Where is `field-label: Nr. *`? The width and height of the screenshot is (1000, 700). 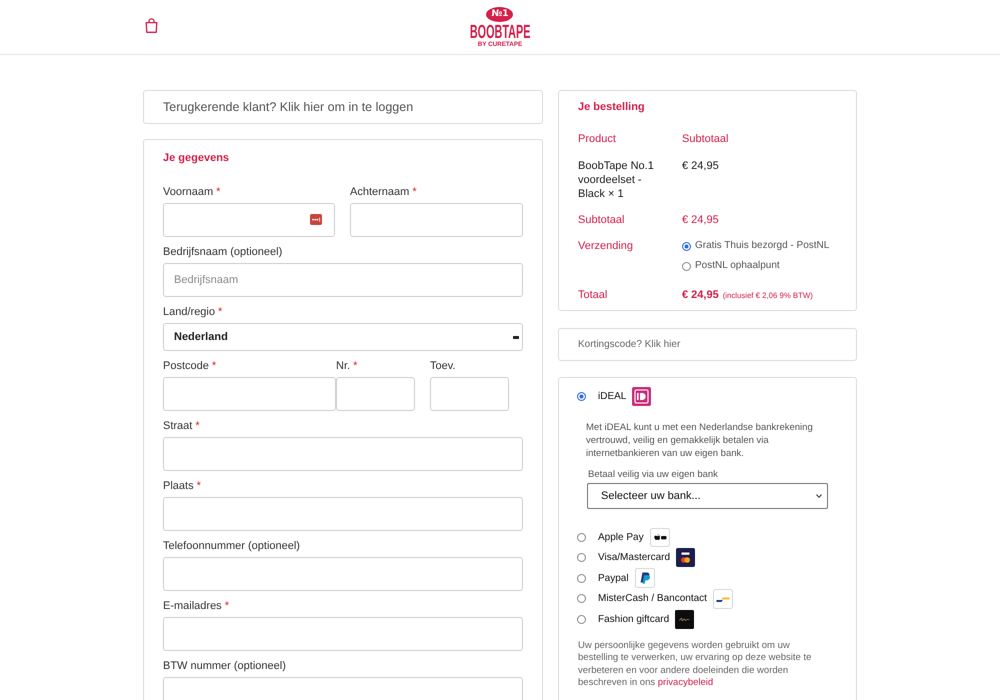 field-label: Nr. * is located at coordinates (347, 366).